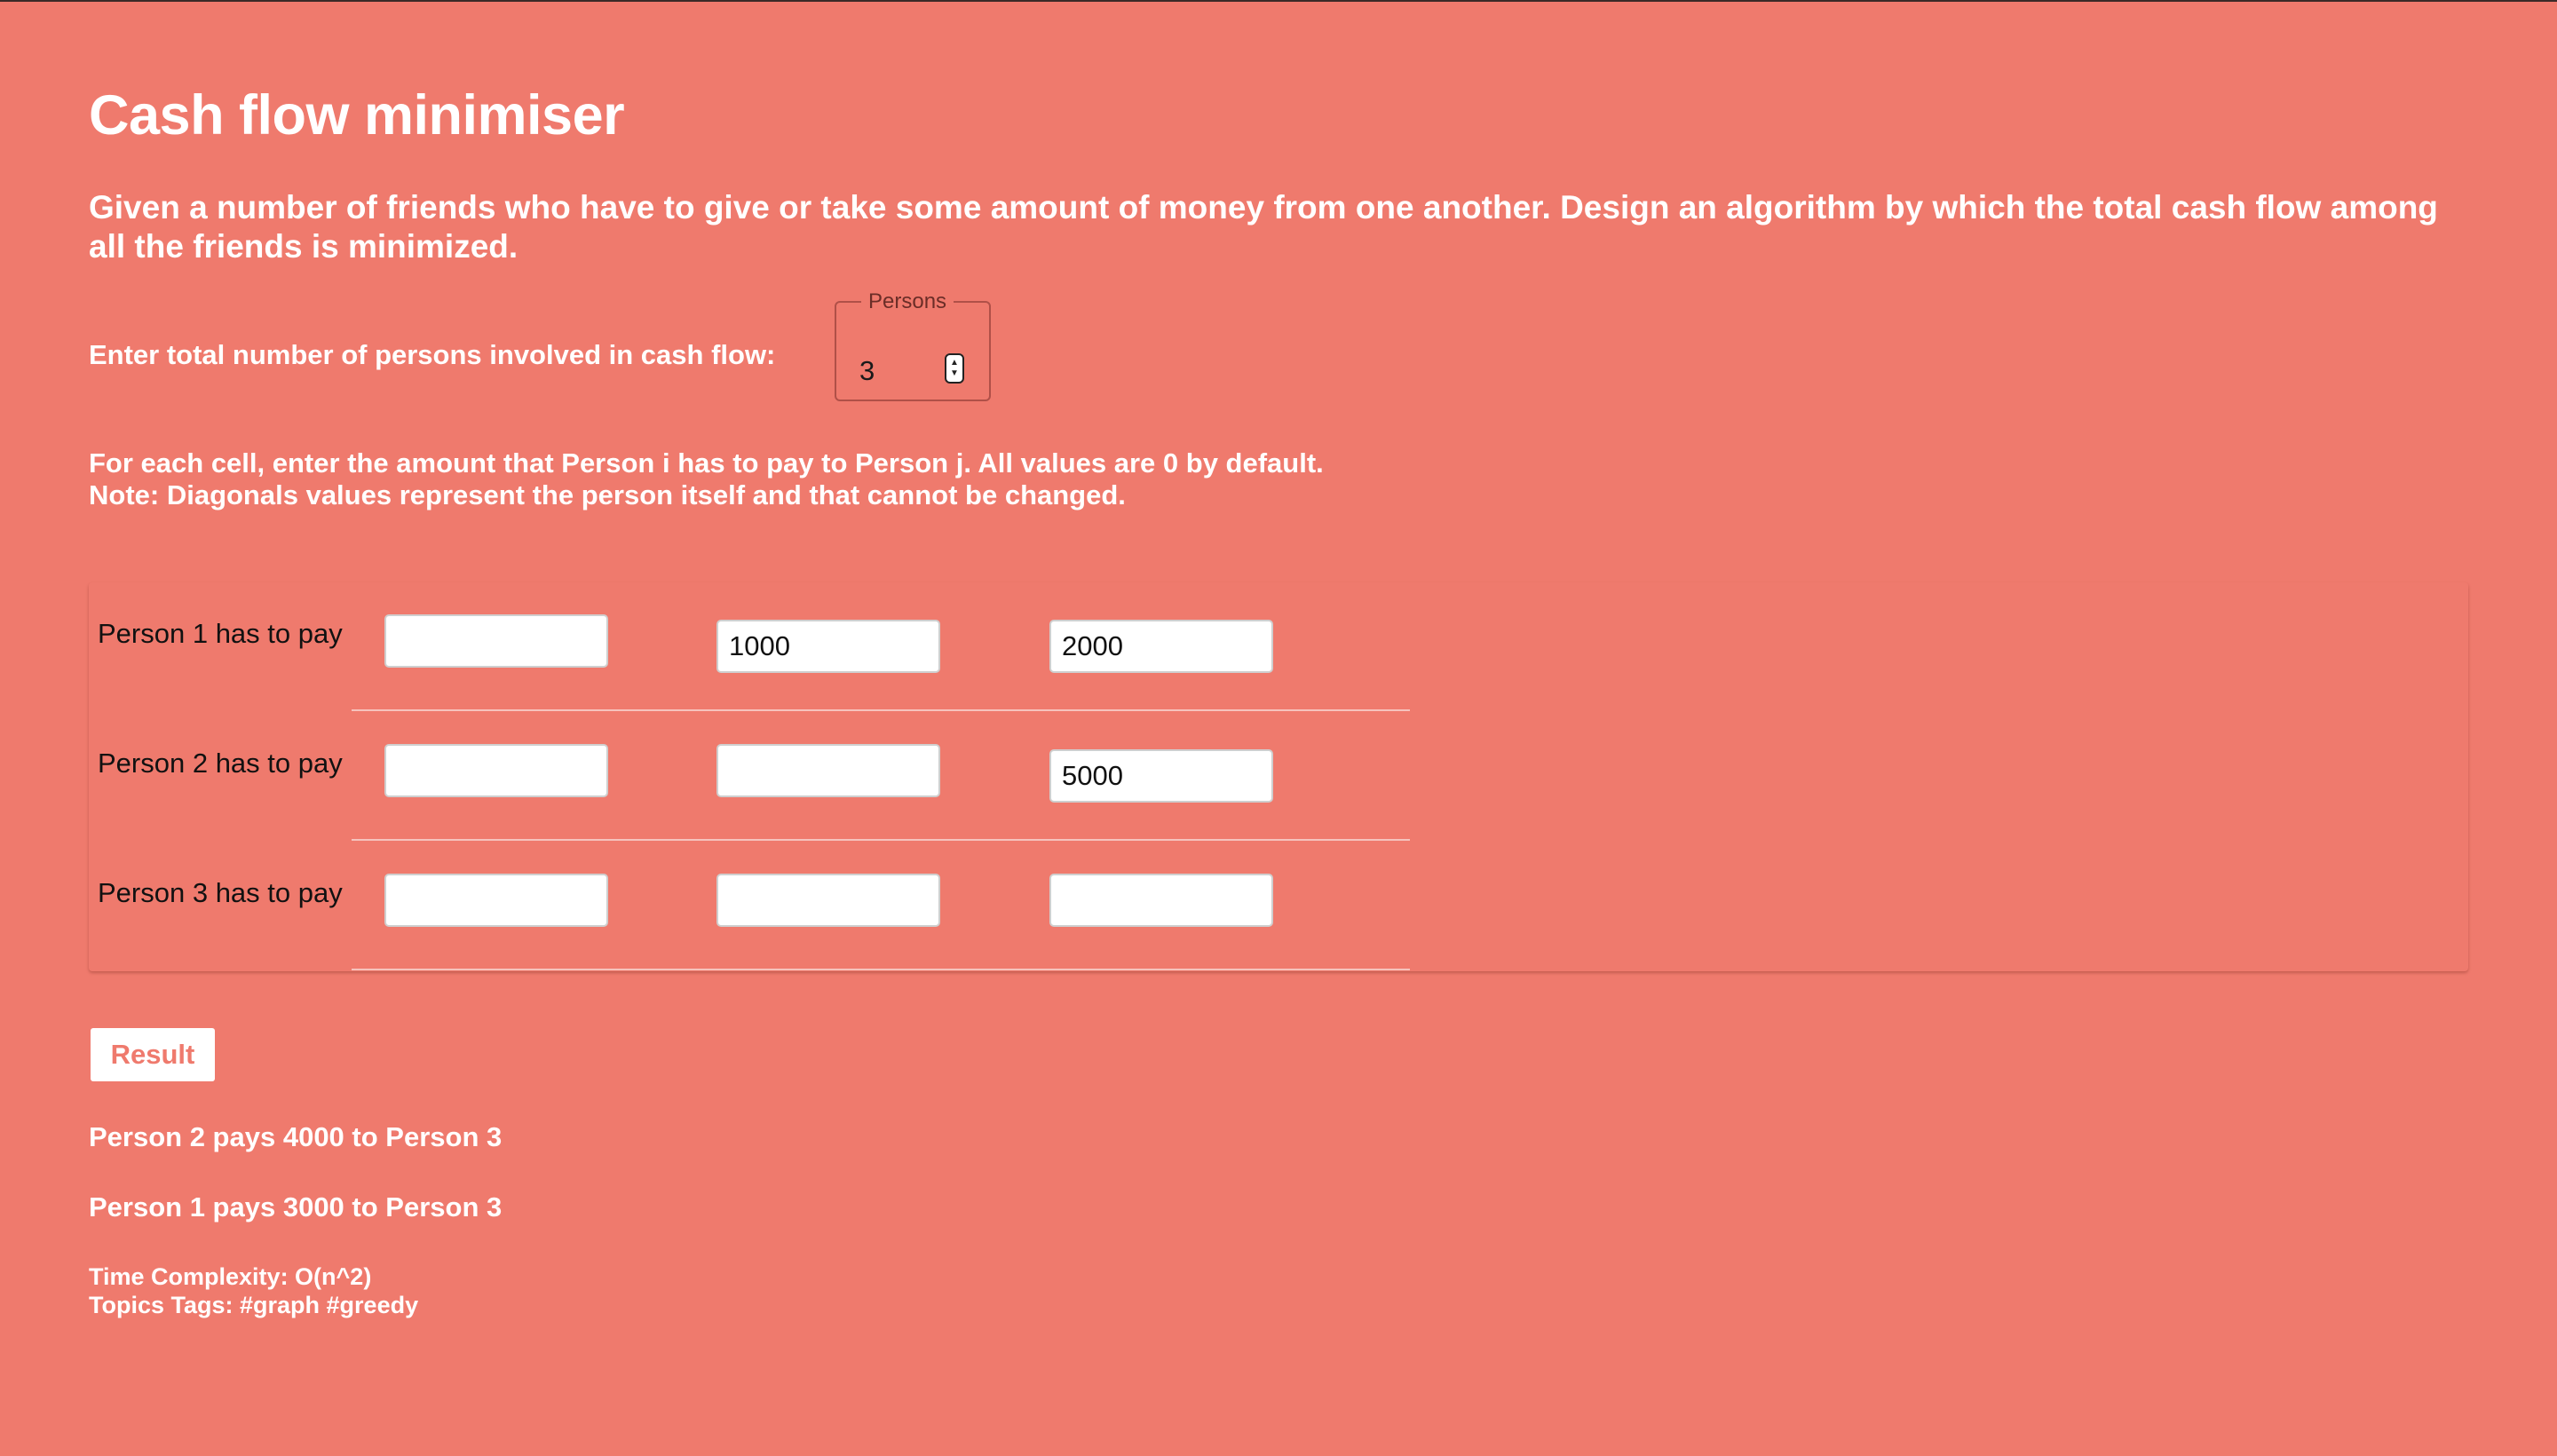 The image size is (2557, 1456). Describe the element at coordinates (907, 301) in the screenshot. I see `persons-field-legend: Persons` at that location.